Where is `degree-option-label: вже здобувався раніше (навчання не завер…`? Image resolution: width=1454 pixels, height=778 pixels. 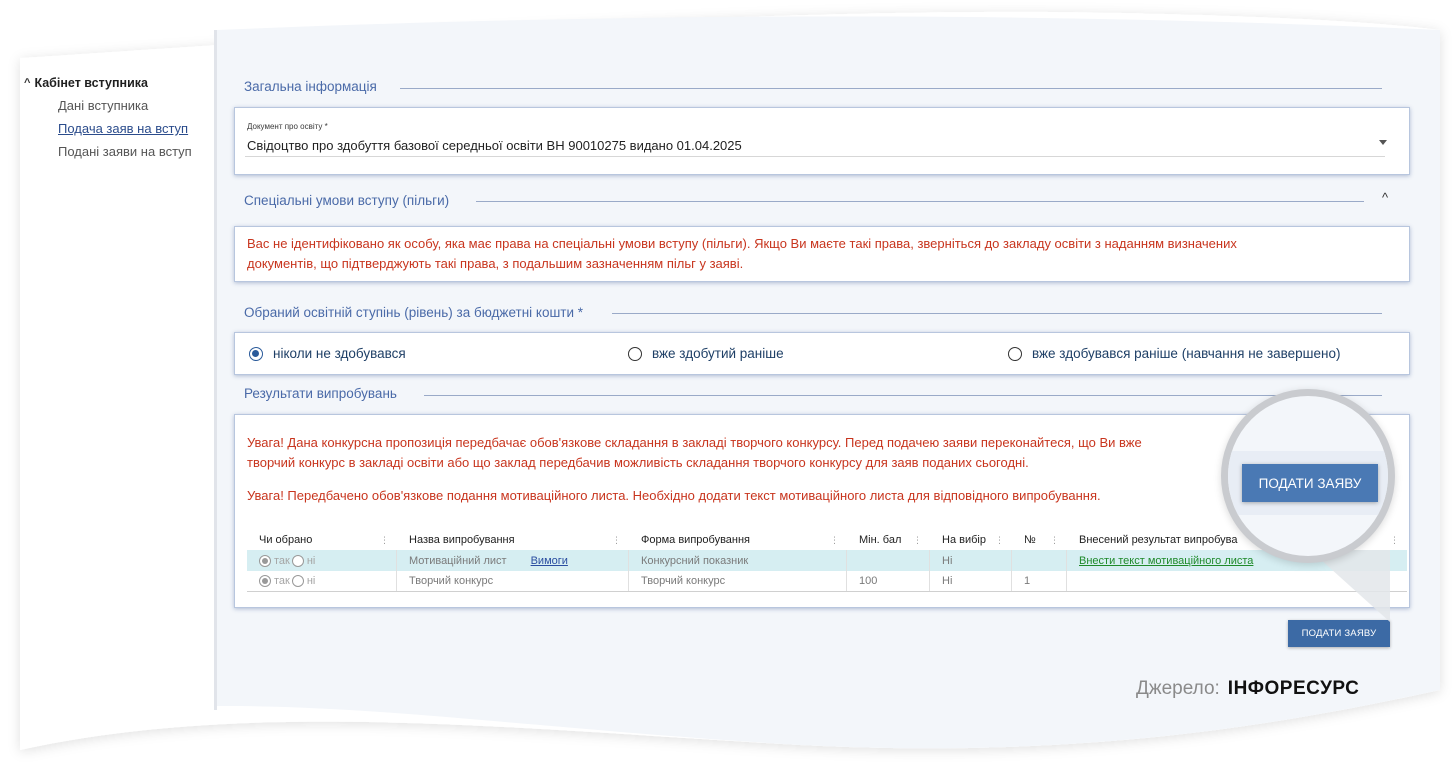 degree-option-label: вже здобувався раніше (навчання не завер… is located at coordinates (1186, 353).